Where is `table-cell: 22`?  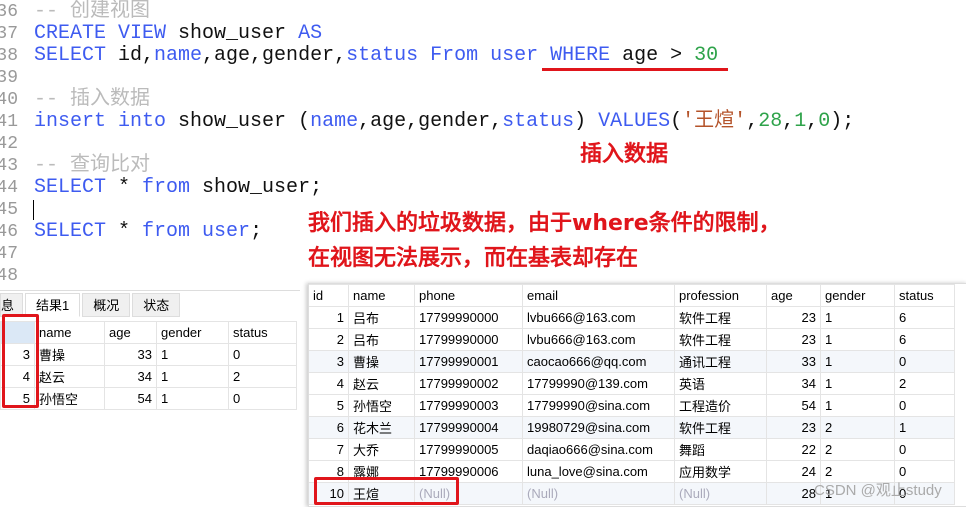 table-cell: 22 is located at coordinates (793, 449).